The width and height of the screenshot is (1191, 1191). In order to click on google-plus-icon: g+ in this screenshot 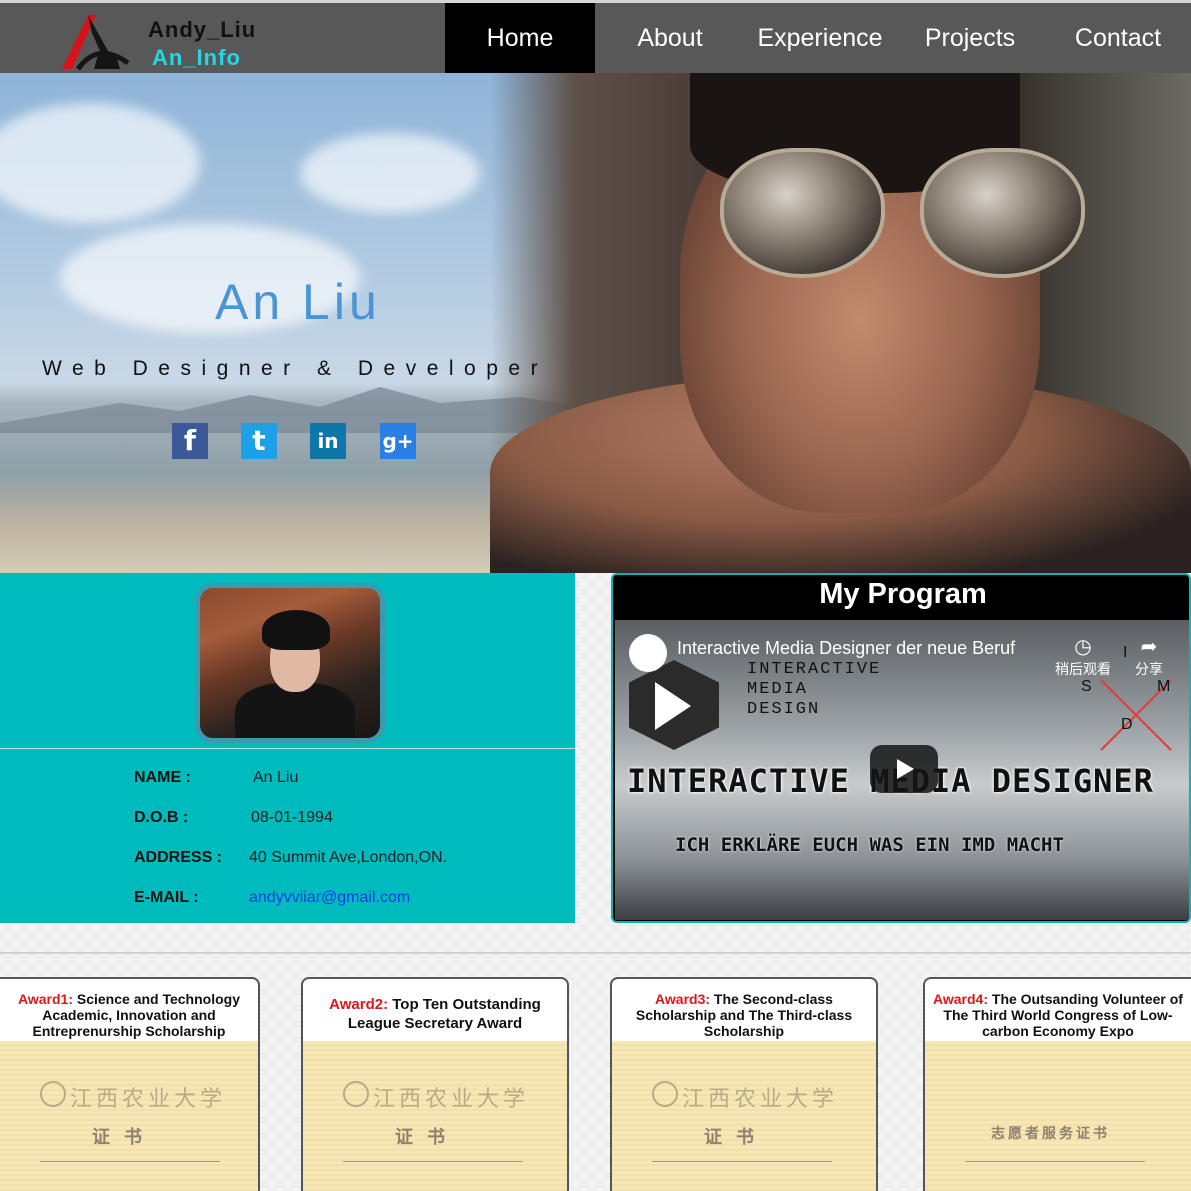, I will do `click(398, 441)`.